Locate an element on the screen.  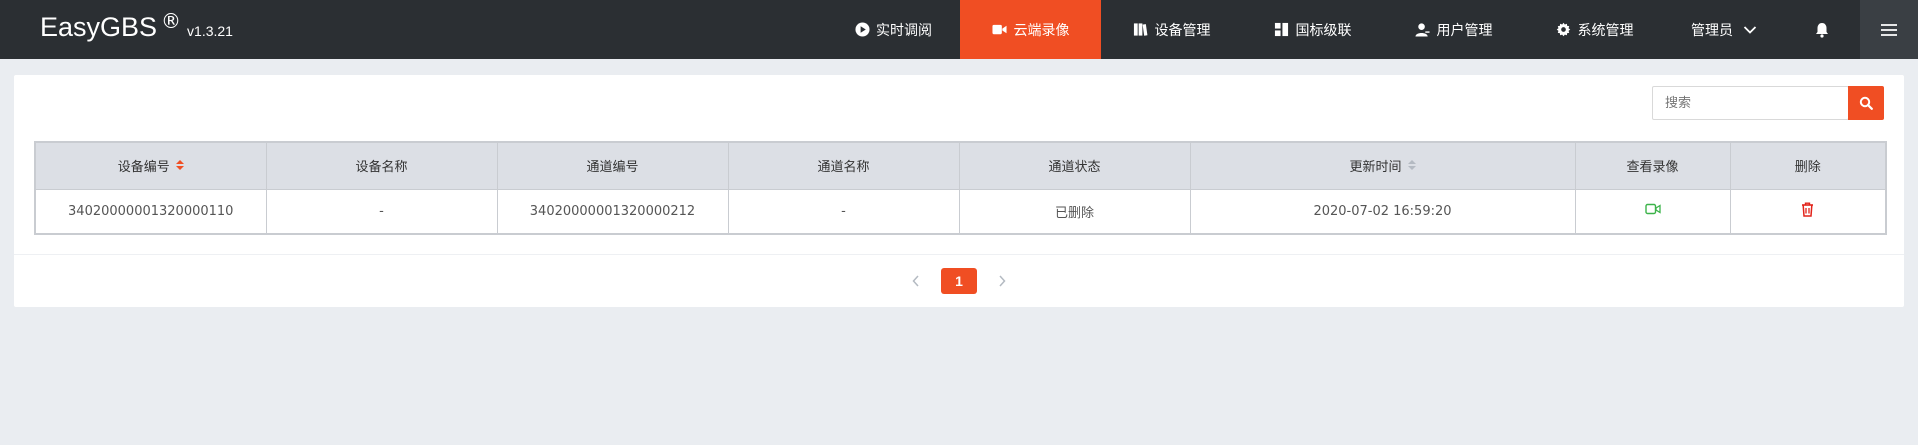
hamburger-icon is located at coordinates (1889, 30).